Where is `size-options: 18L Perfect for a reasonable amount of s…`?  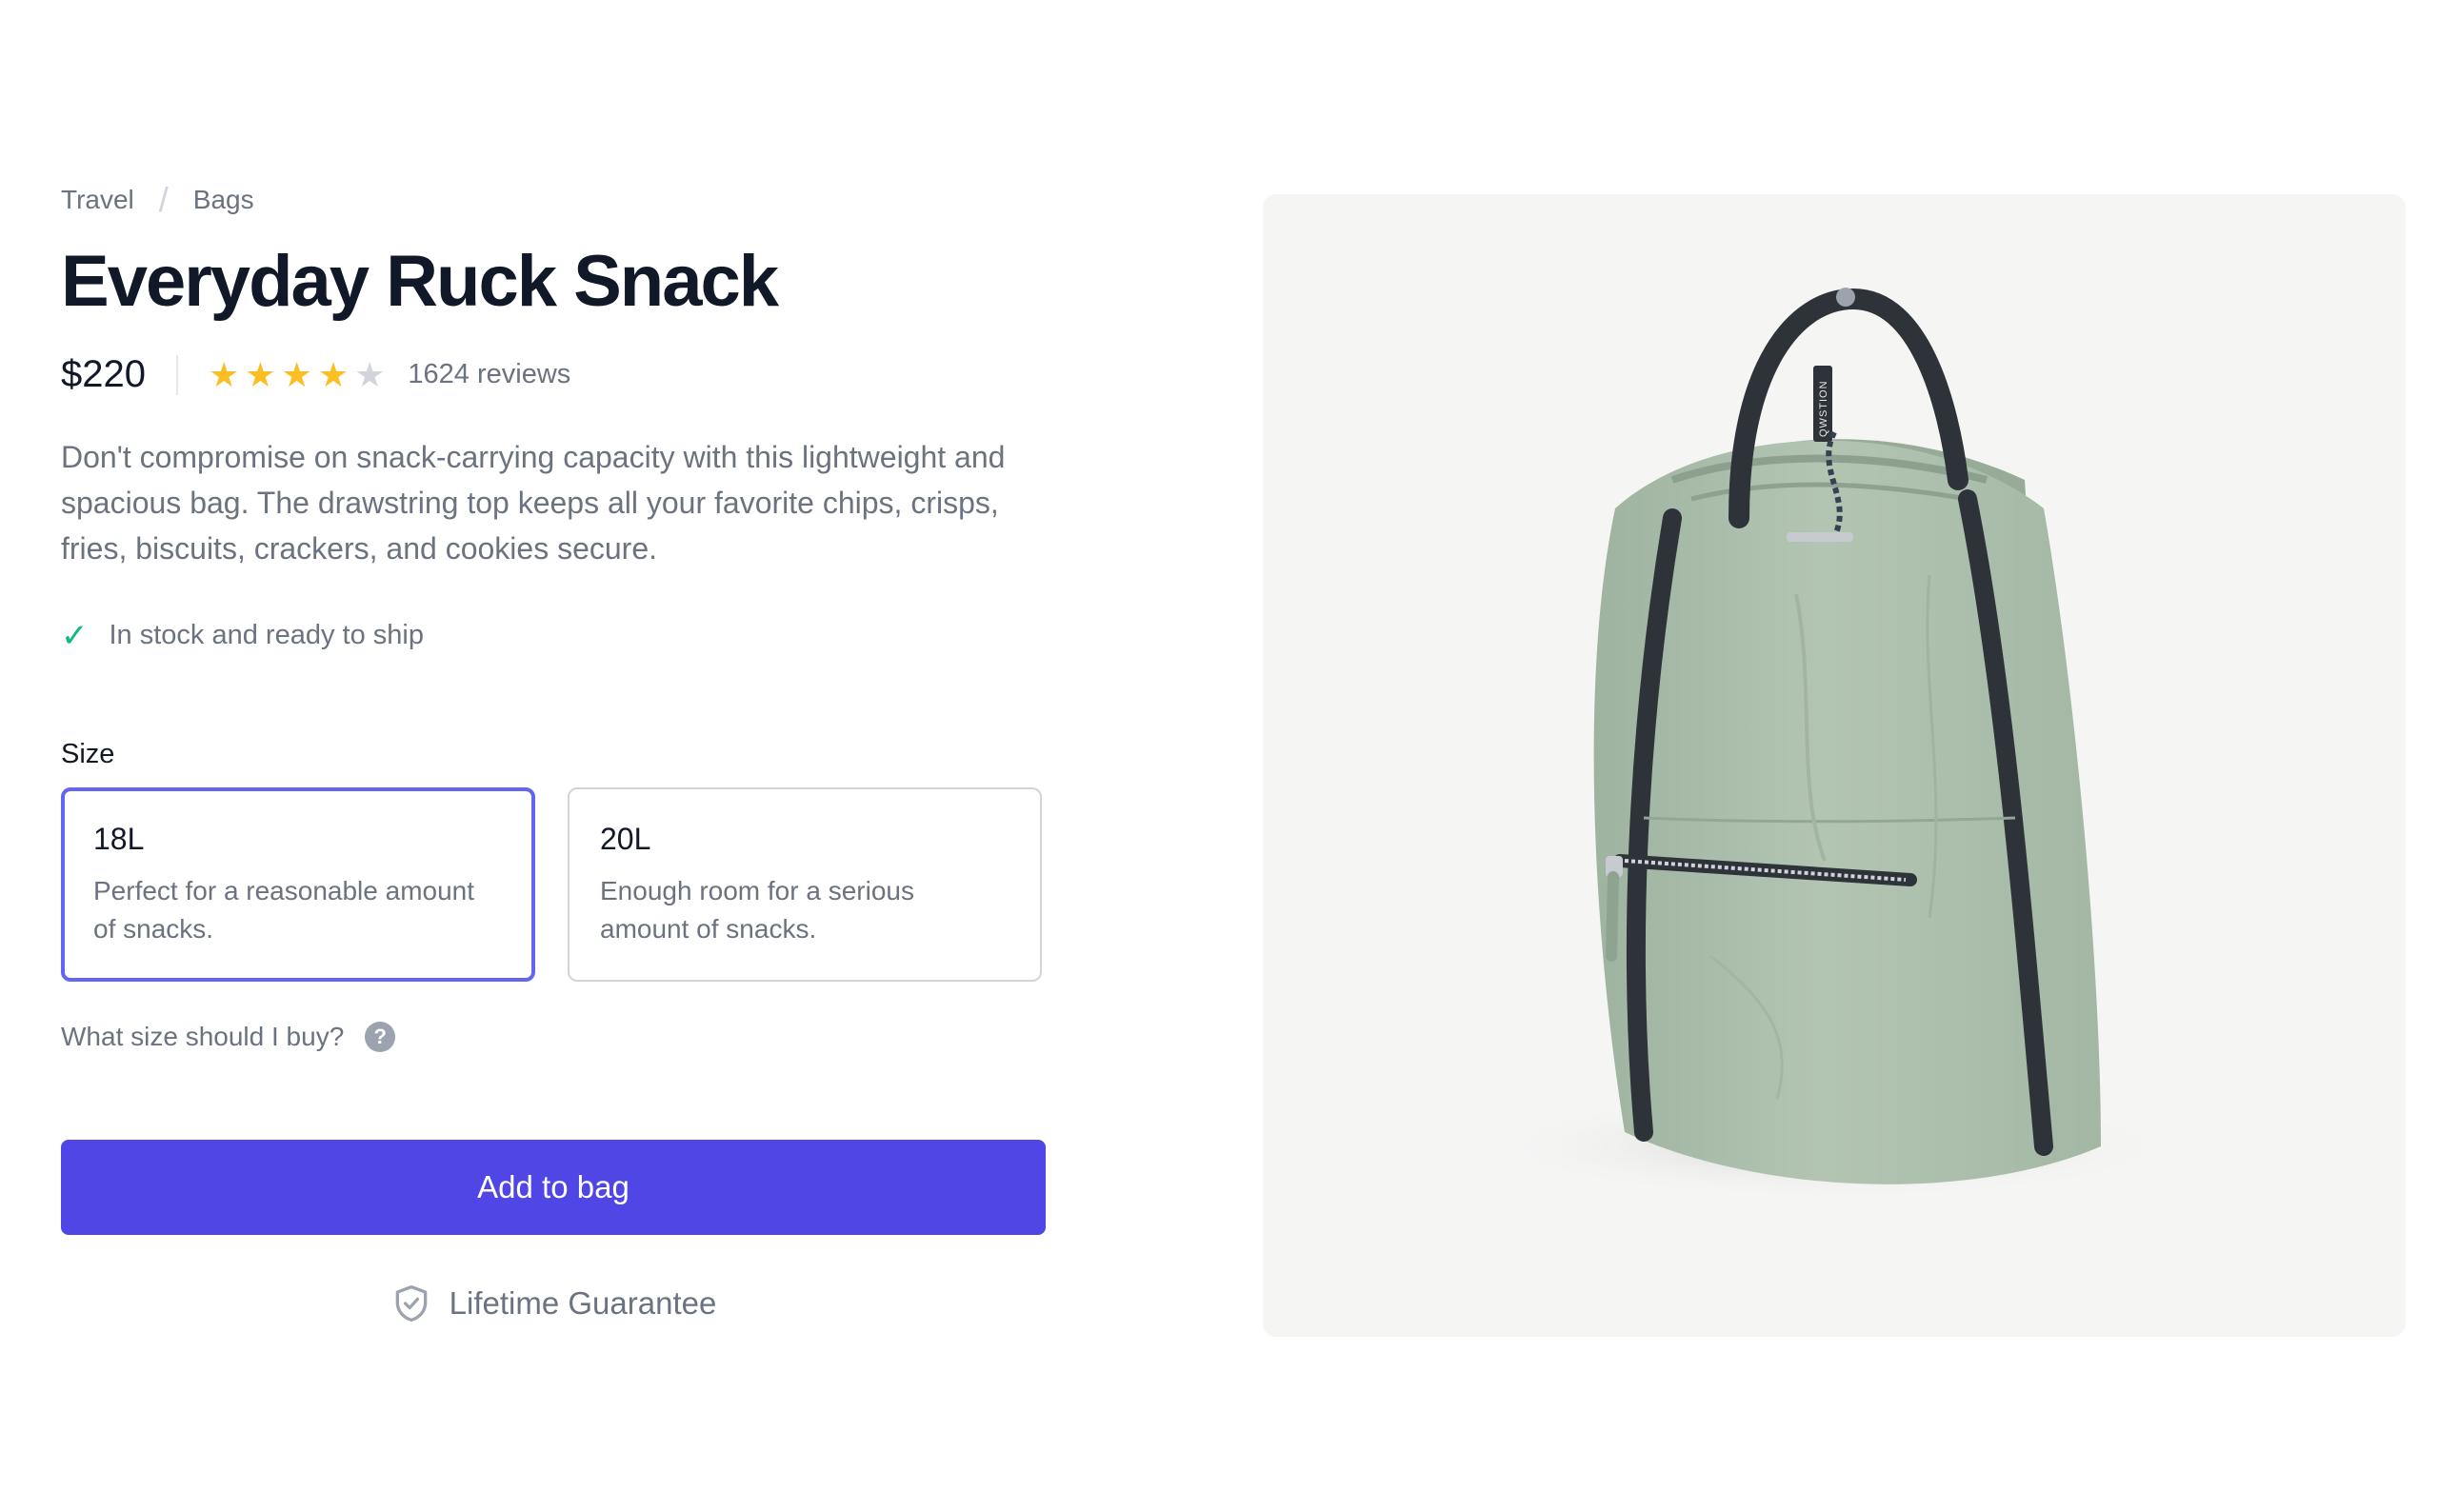 size-options: 18L Perfect for a reasonable amount of s… is located at coordinates (551, 884).